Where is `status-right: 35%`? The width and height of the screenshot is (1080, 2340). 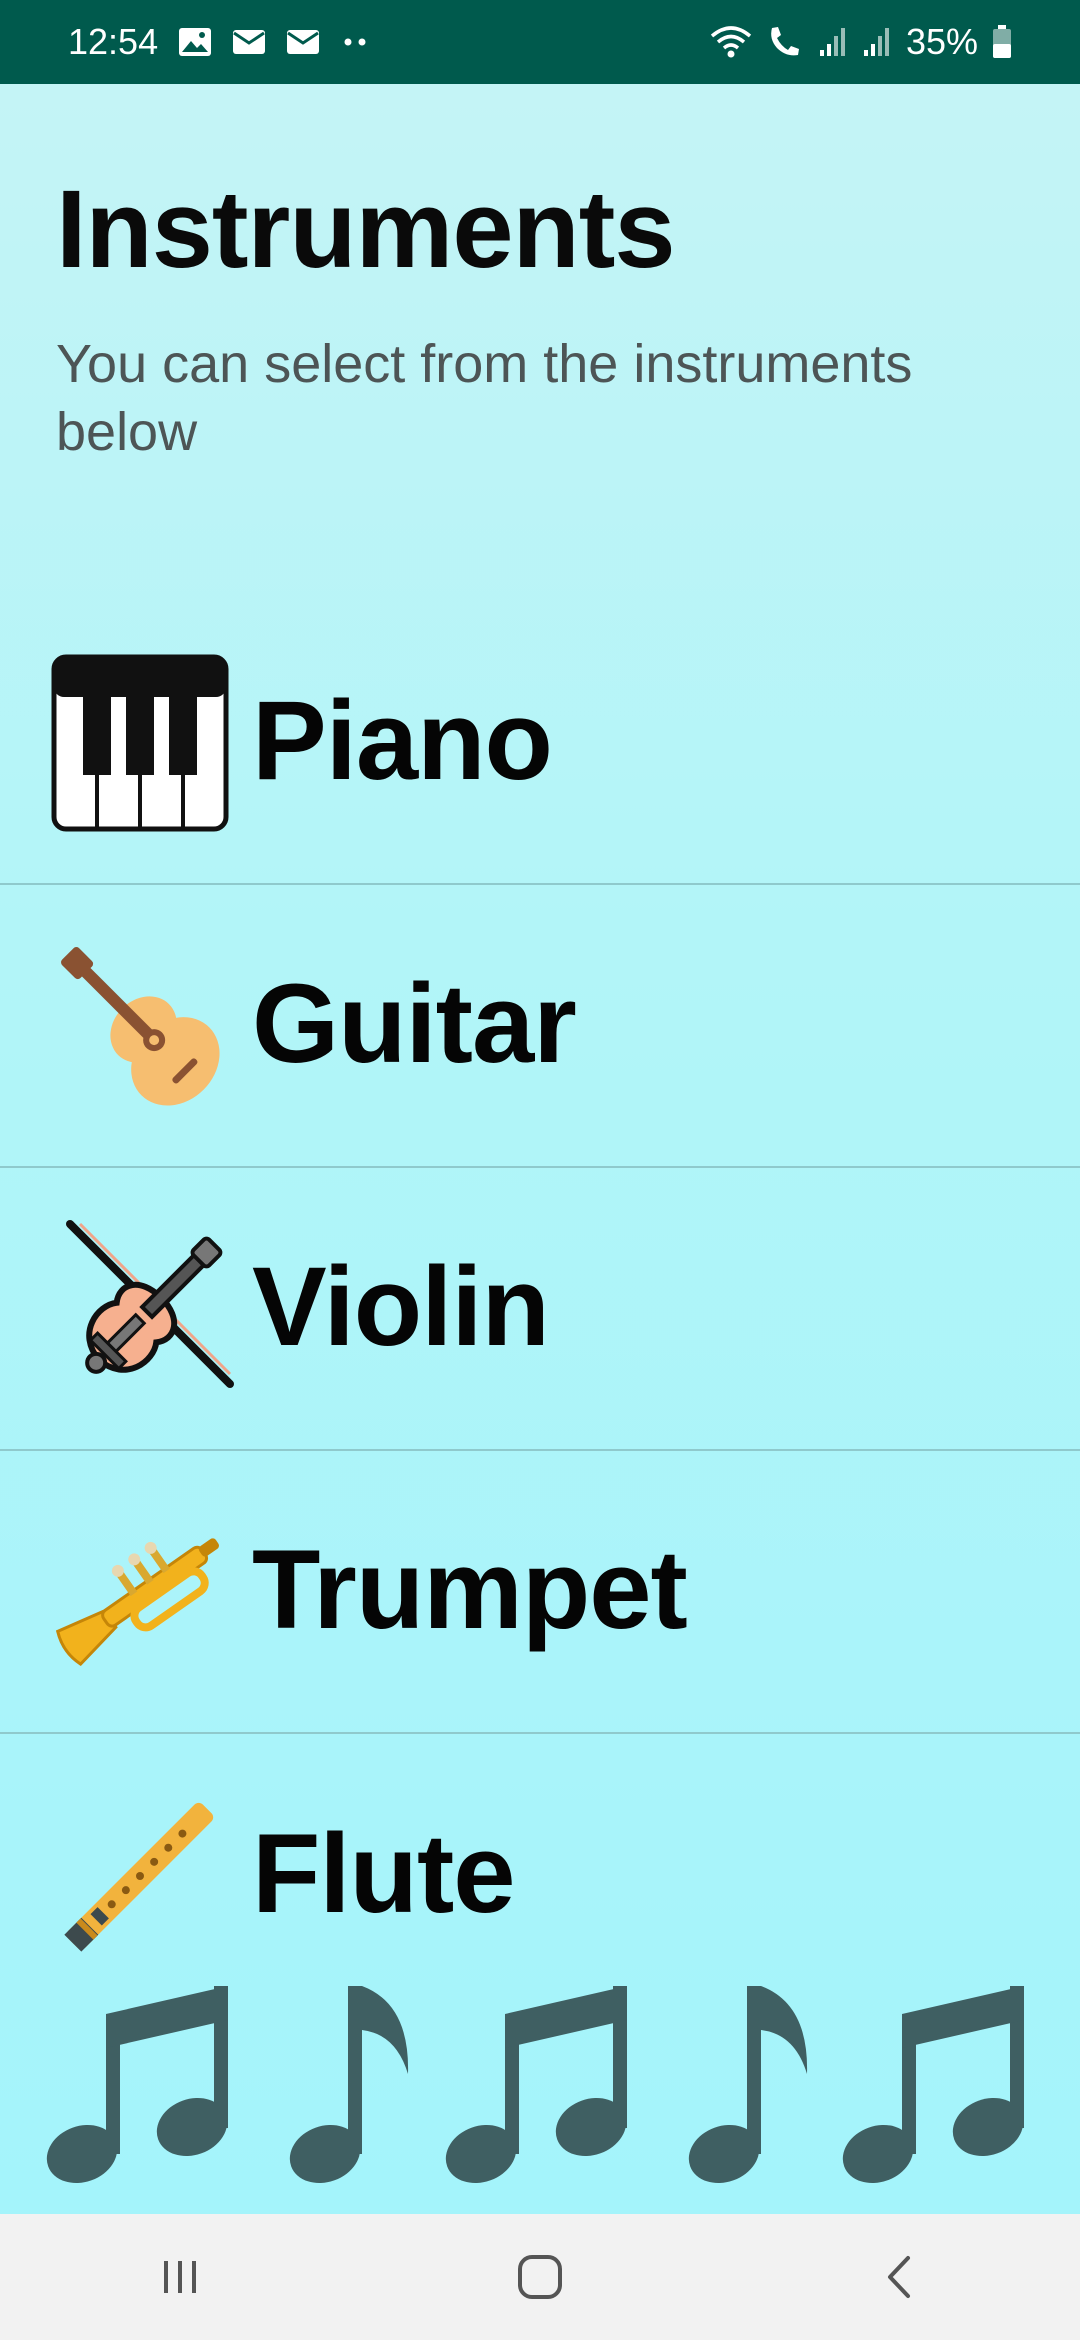
status-right: 35% is located at coordinates (861, 42).